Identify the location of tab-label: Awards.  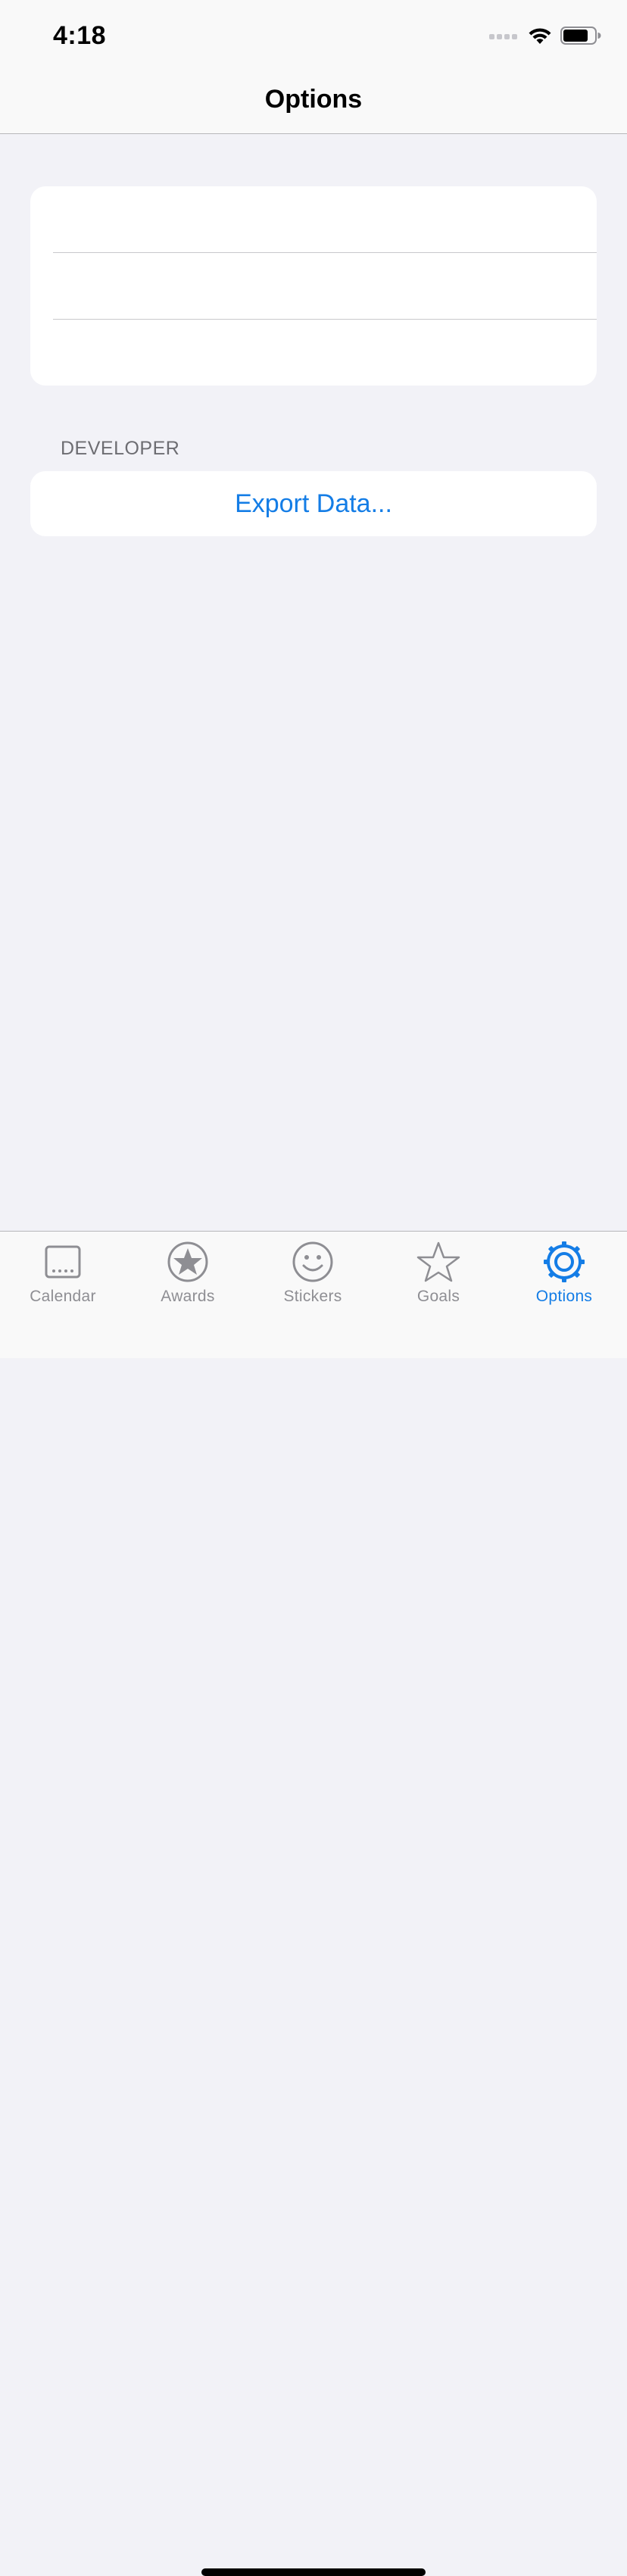
(188, 1296).